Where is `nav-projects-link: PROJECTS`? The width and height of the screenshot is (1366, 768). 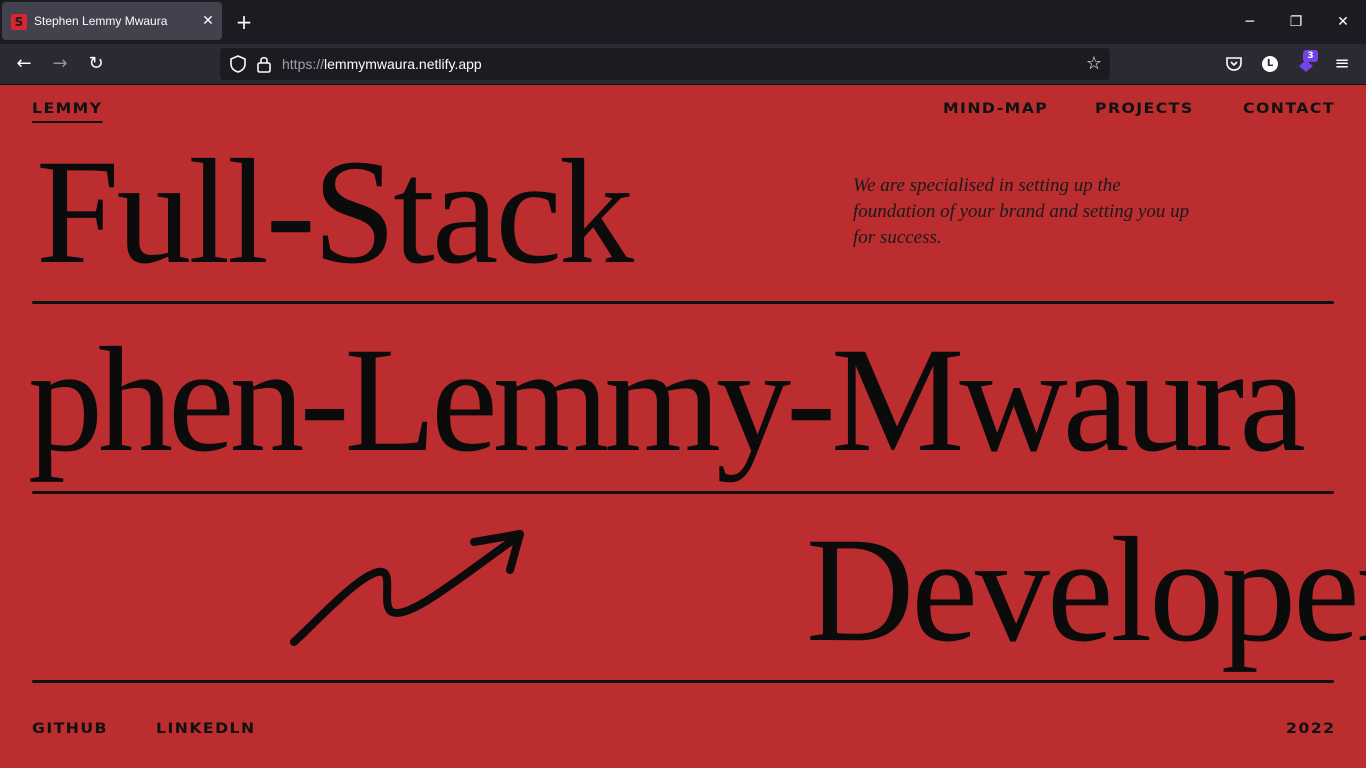 nav-projects-link: PROJECTS is located at coordinates (1144, 109).